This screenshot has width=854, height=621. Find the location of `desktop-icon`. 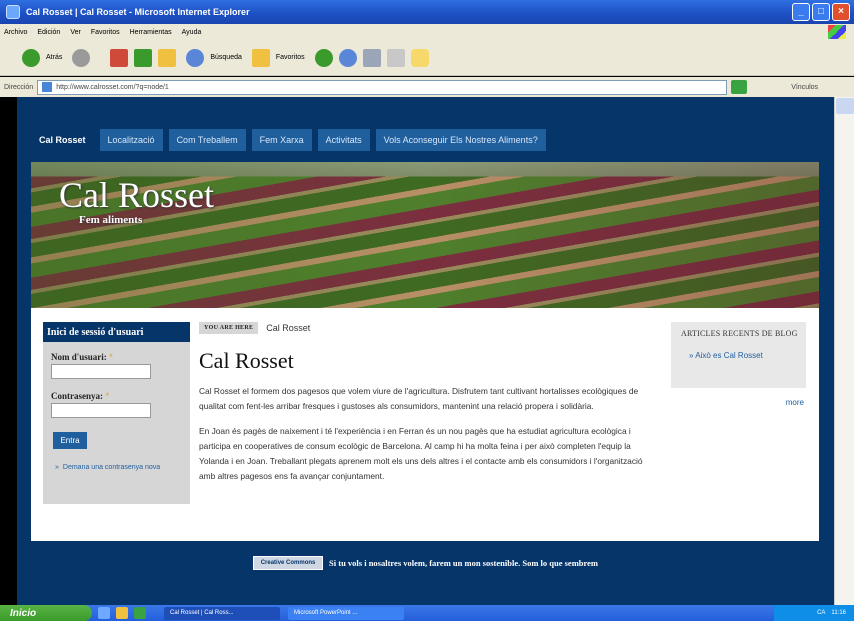

desktop-icon is located at coordinates (104, 613).